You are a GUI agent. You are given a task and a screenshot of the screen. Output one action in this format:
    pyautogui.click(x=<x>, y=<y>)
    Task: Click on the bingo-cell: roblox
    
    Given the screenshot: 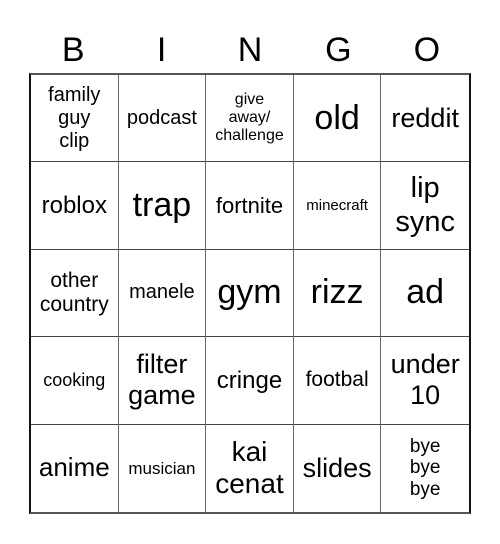 What is the action you would take?
    pyautogui.click(x=75, y=206)
    